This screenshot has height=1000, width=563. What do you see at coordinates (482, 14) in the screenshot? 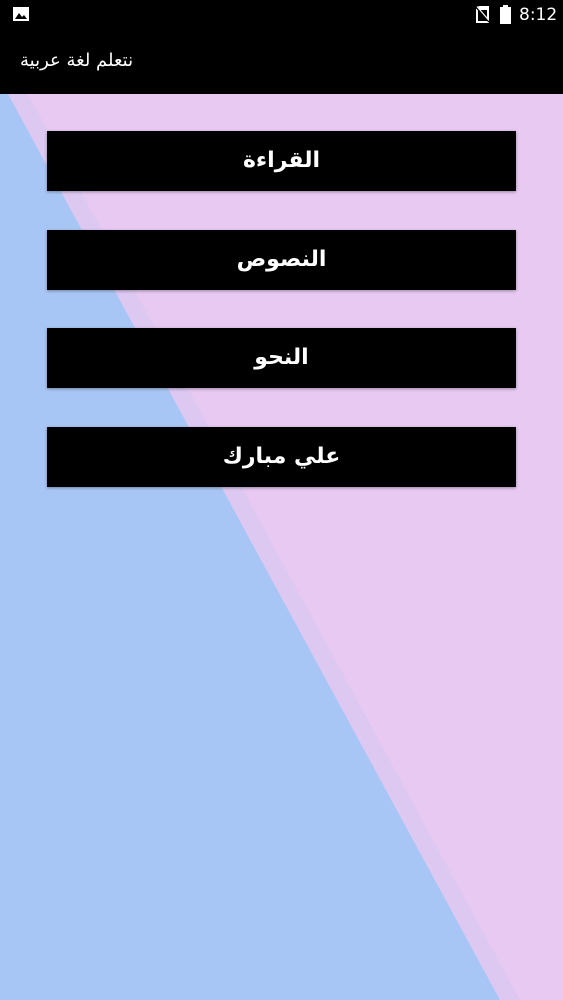
I see `no-sim-icon` at bounding box center [482, 14].